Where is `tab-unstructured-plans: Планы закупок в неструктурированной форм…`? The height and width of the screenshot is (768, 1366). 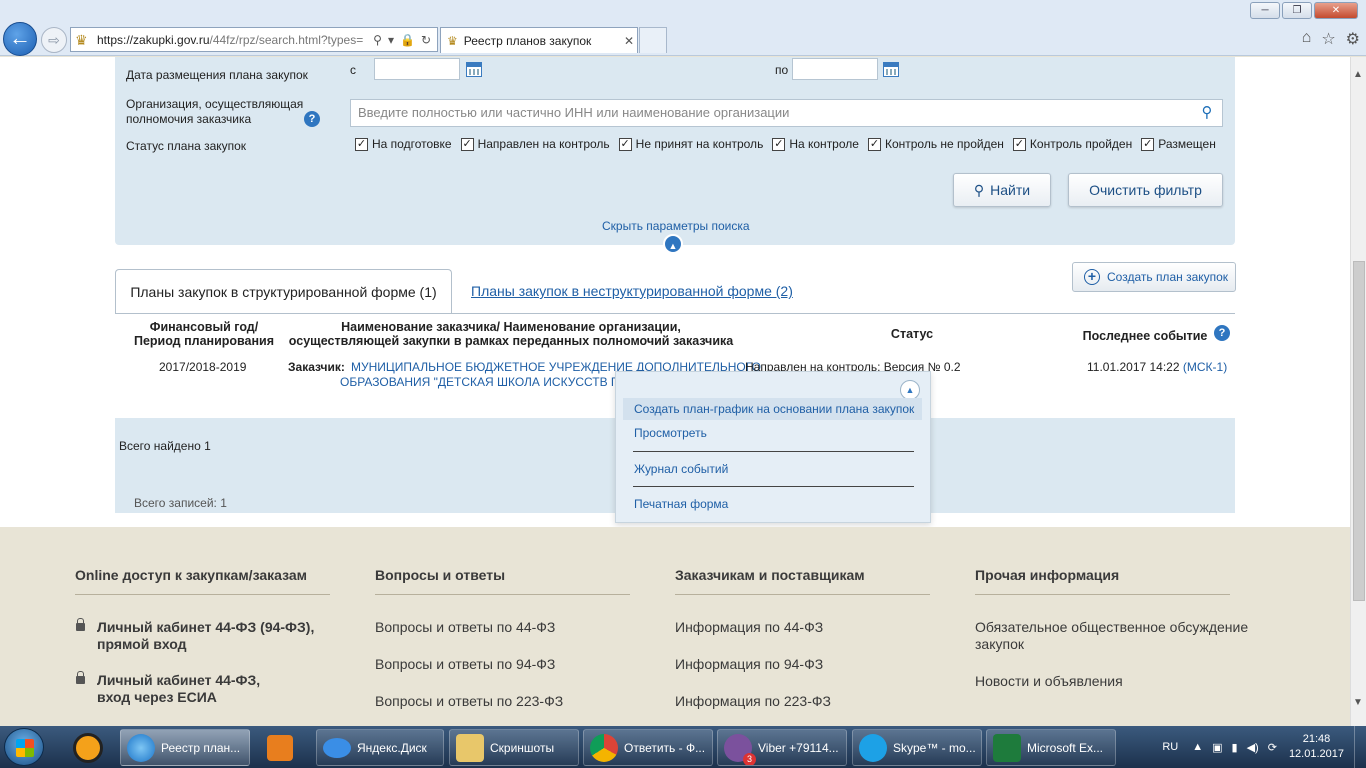 tab-unstructured-plans: Планы закупок в неструктурированной форм… is located at coordinates (632, 291).